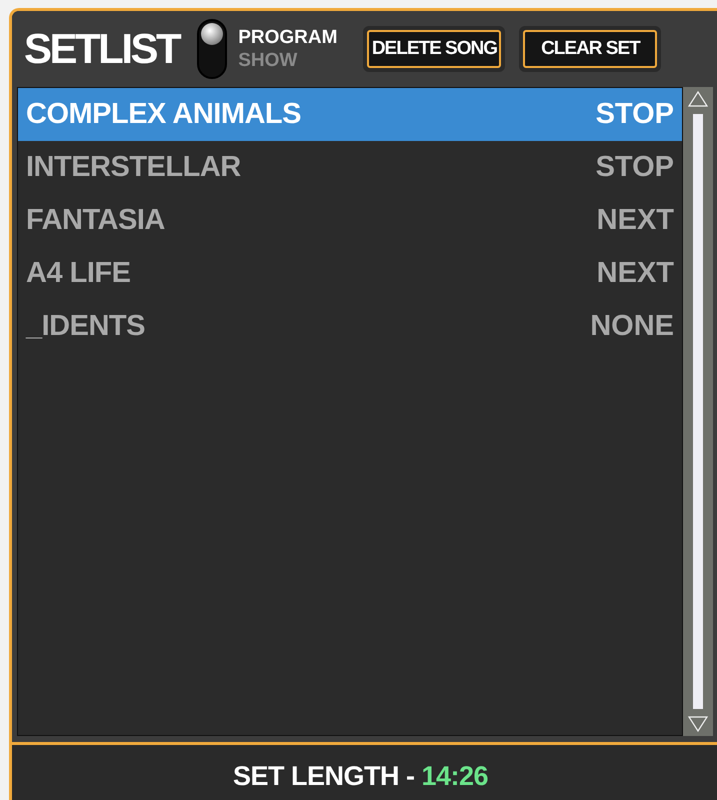  Describe the element at coordinates (360, 776) in the screenshot. I see `set-length-text: SET LENGTH - 14:26` at that location.